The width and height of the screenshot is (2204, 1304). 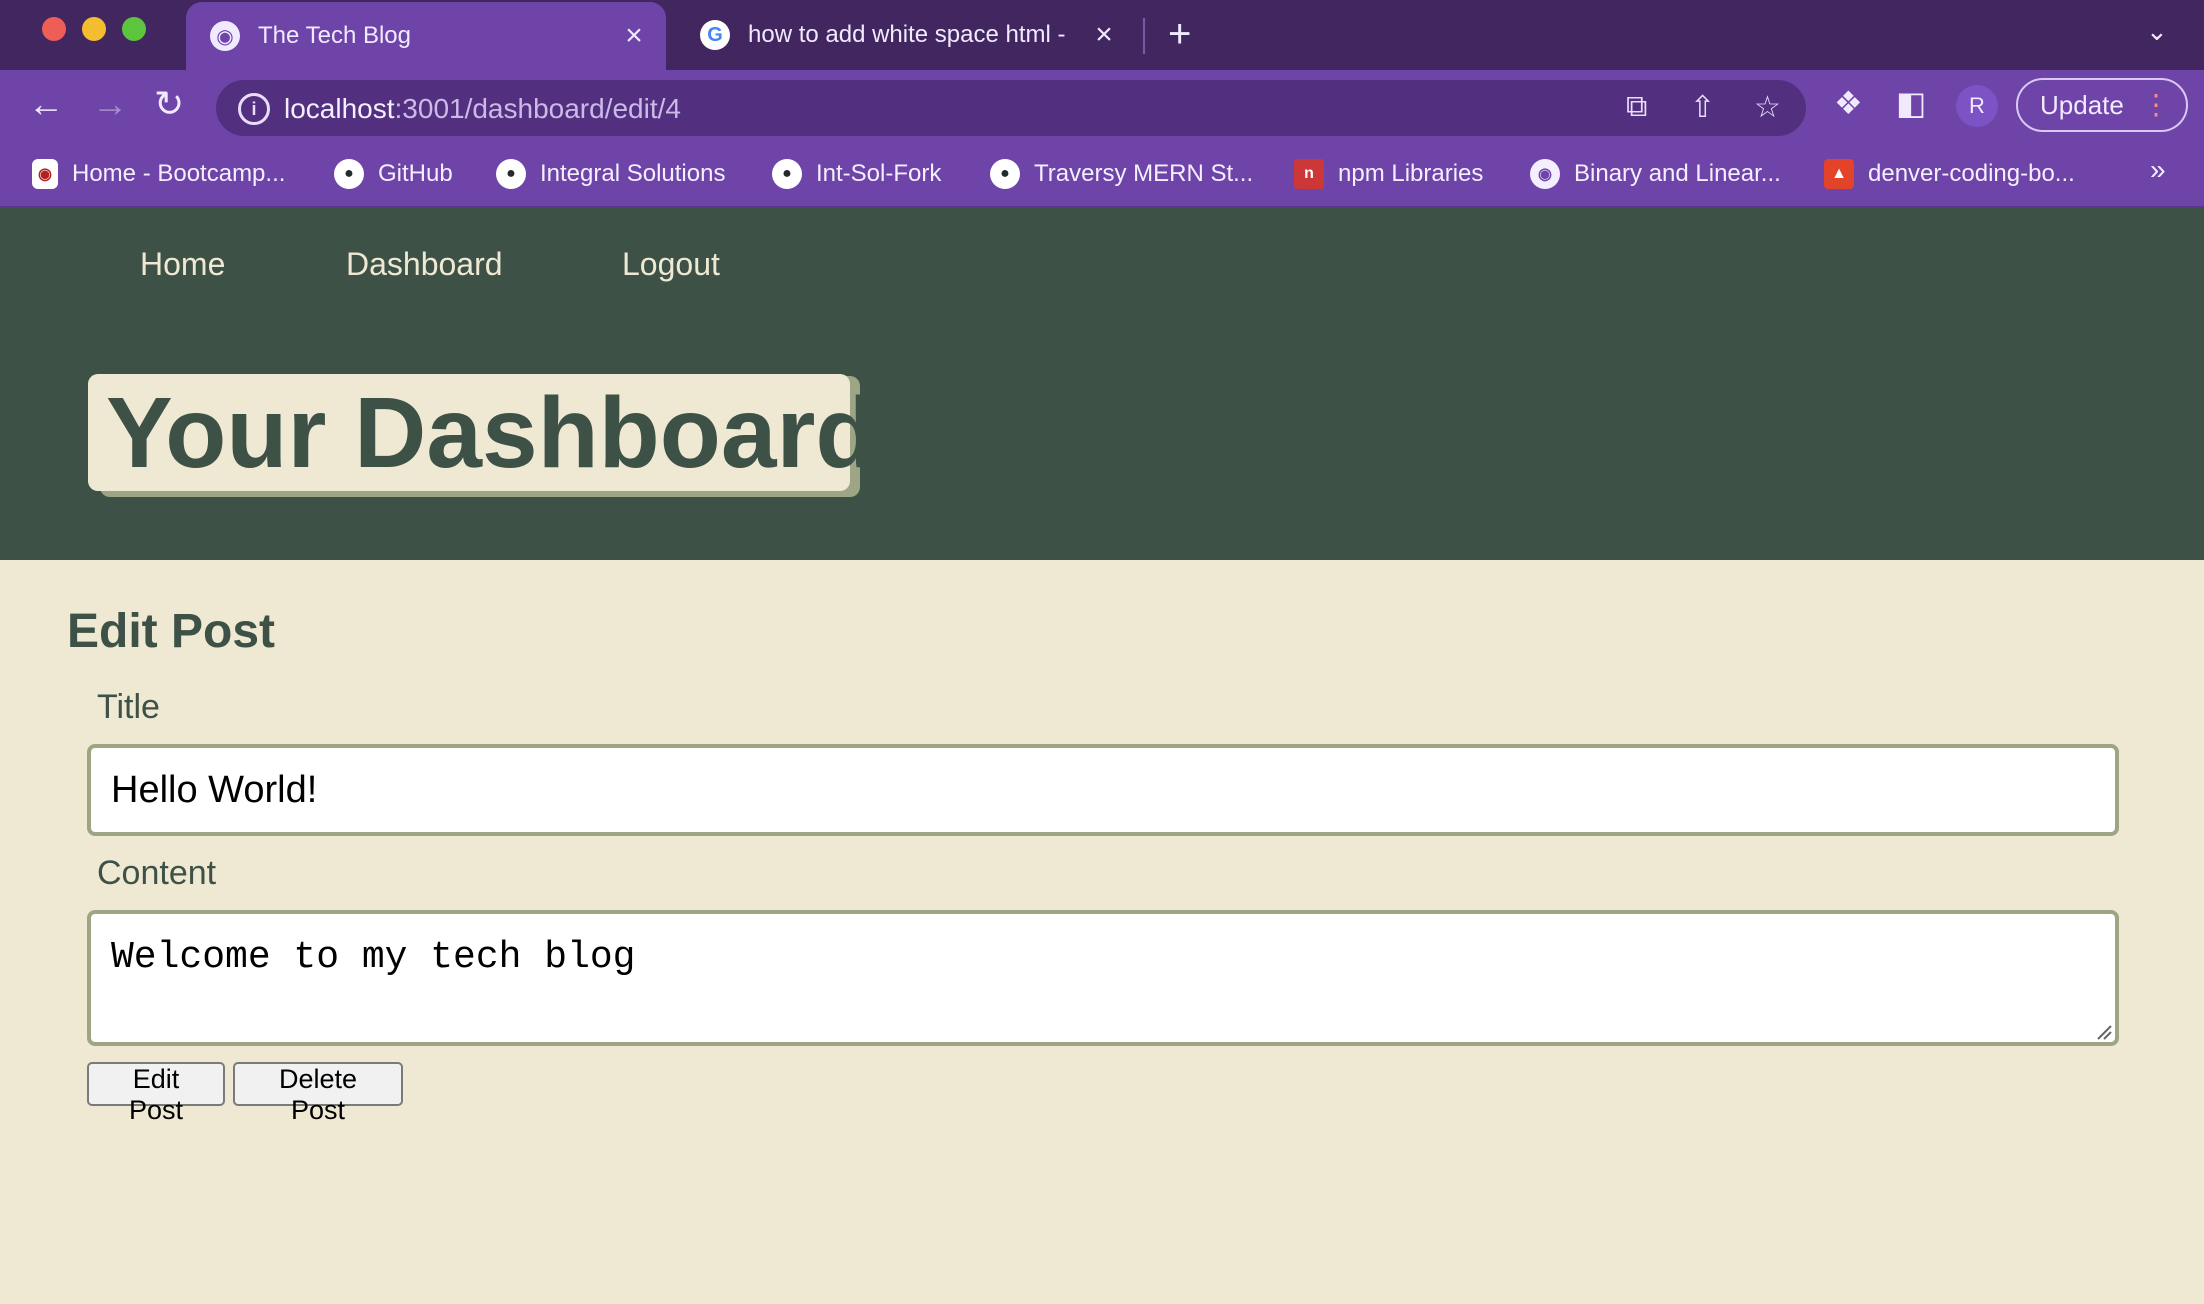 What do you see at coordinates (46, 104) in the screenshot?
I see `back-arrow-icon: ←` at bounding box center [46, 104].